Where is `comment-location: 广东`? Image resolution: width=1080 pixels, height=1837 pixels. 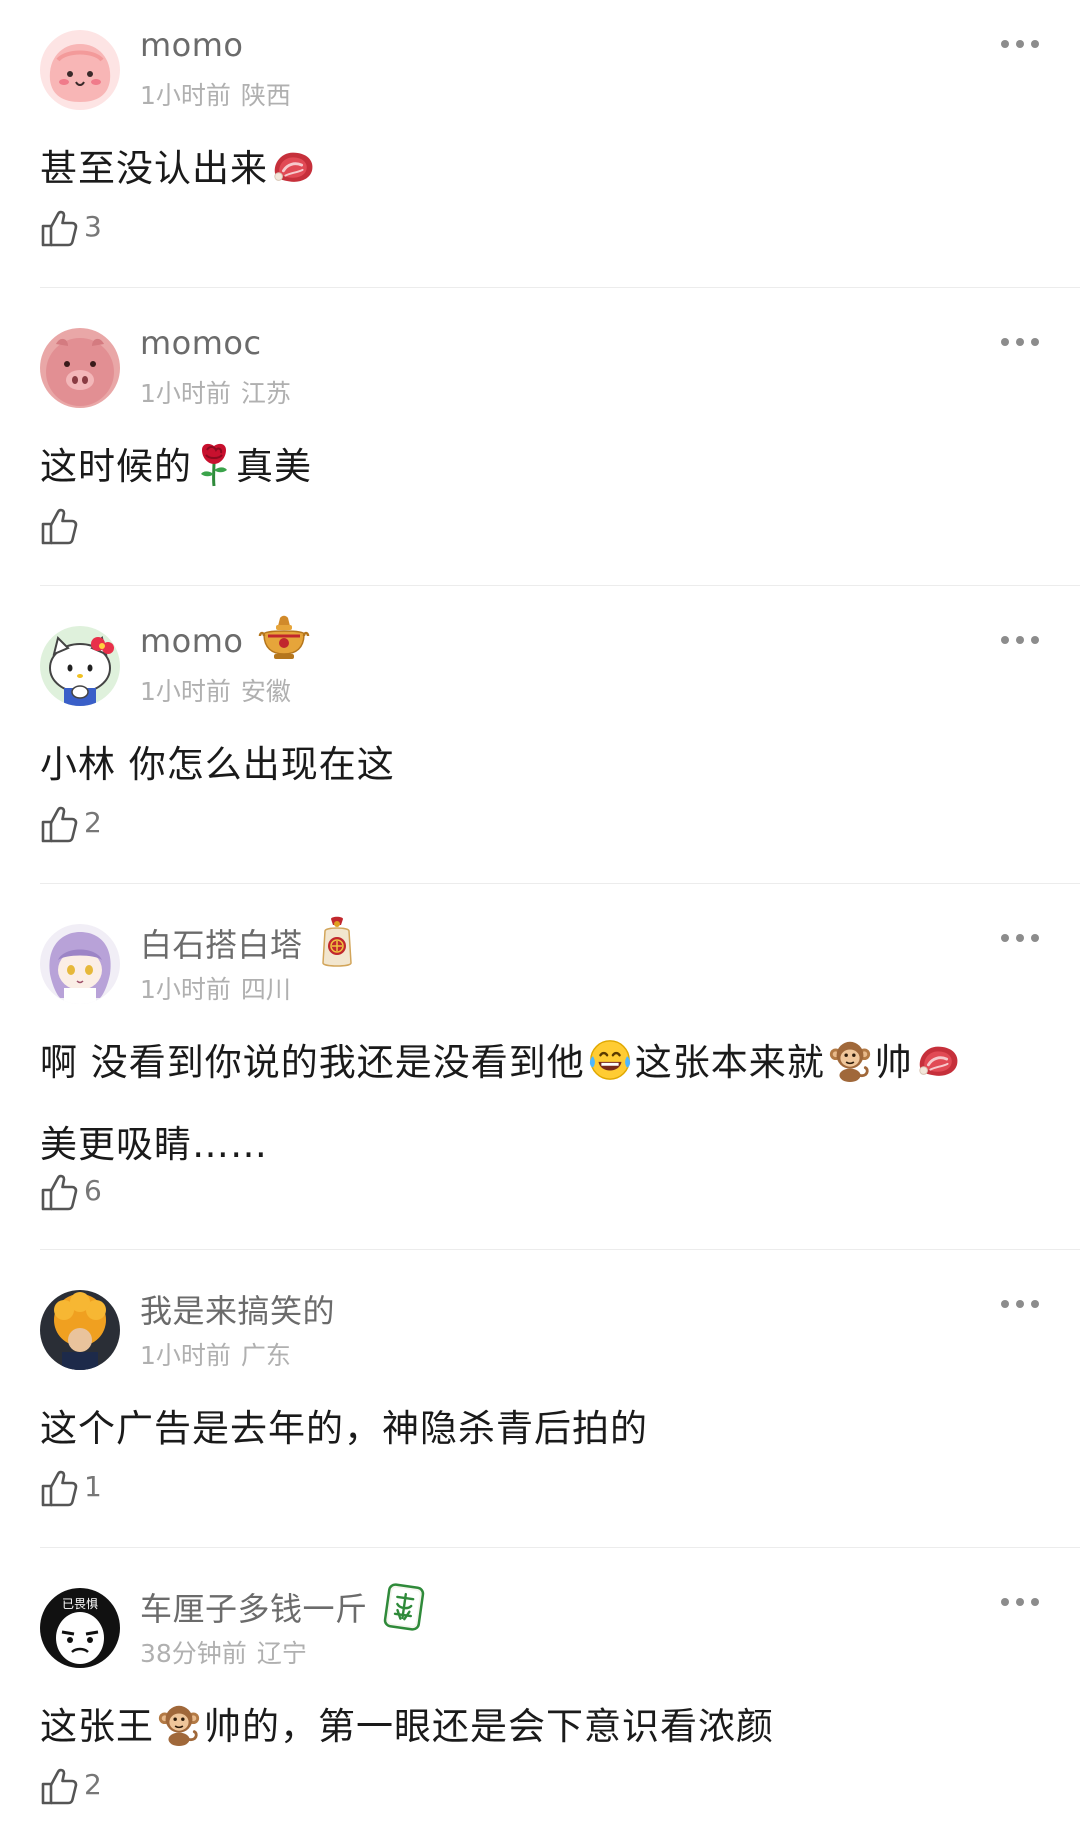 comment-location: 广东 is located at coordinates (265, 1355).